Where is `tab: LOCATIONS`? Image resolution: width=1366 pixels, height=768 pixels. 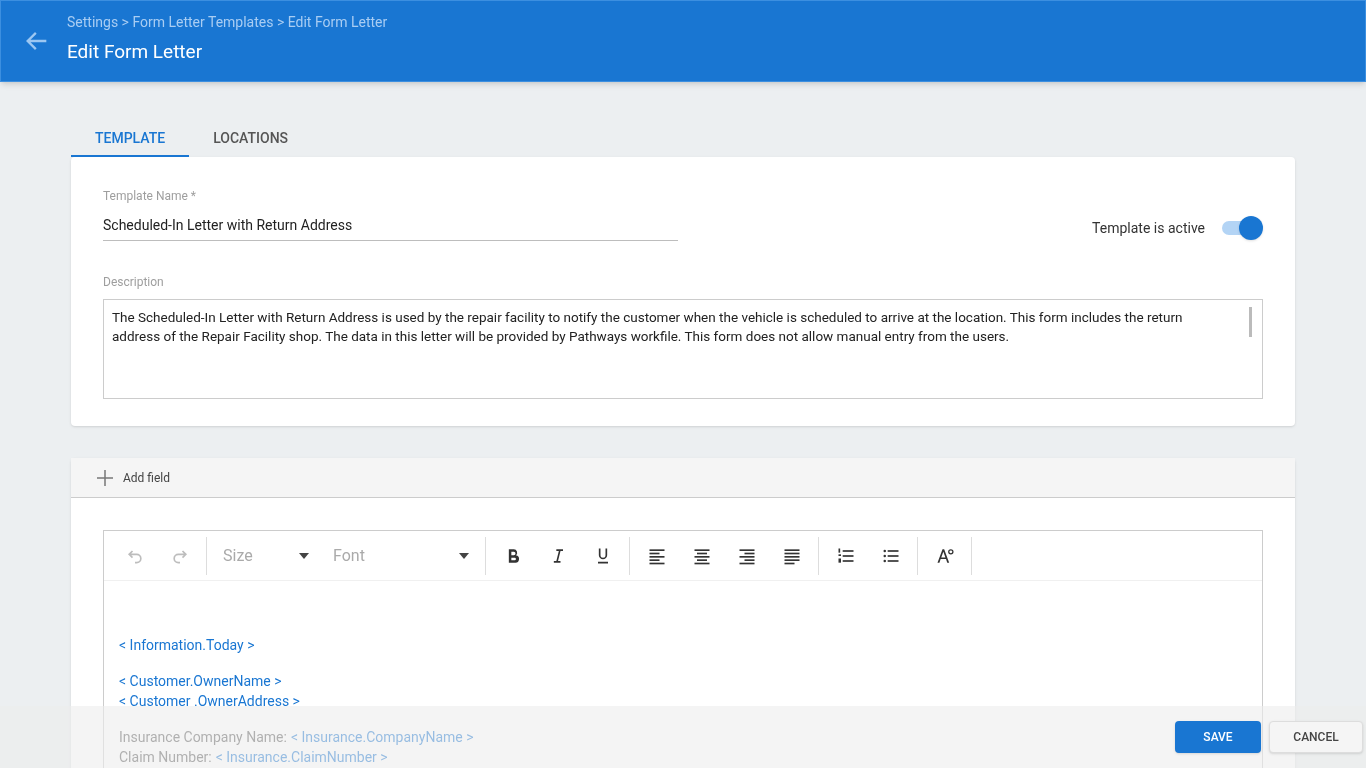
tab: LOCATIONS is located at coordinates (251, 139).